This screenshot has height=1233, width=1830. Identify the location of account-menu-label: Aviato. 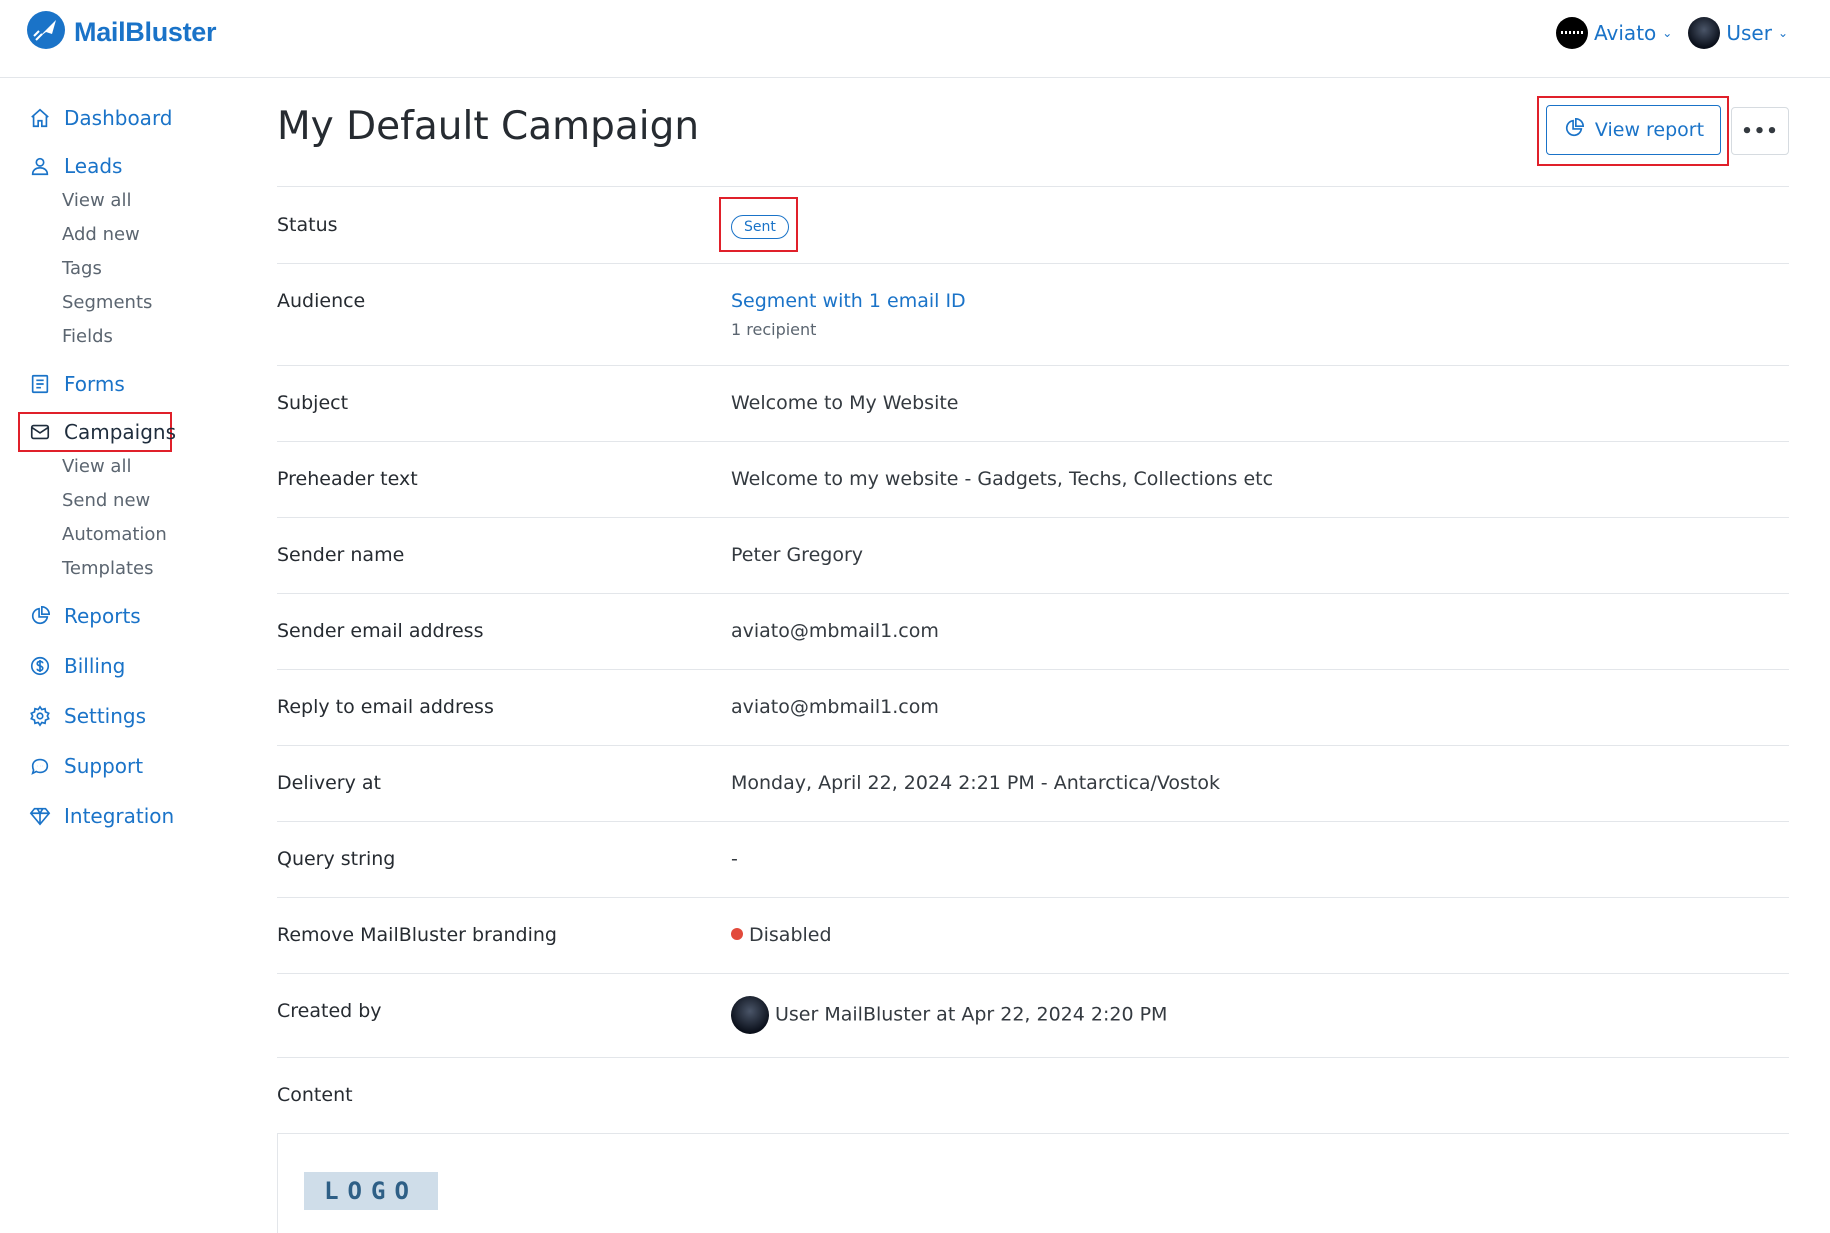
(1625, 33).